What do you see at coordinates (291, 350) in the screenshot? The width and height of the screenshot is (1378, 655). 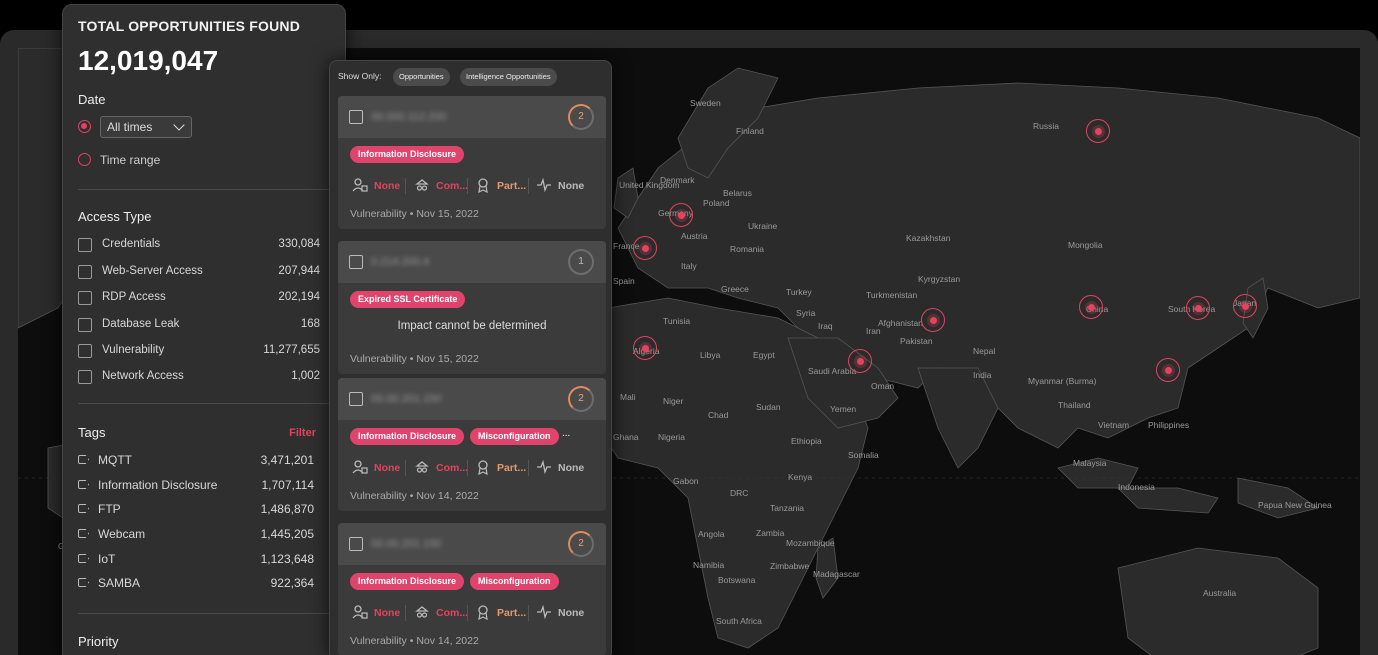 I see `access-type-count: 11,277,655` at bounding box center [291, 350].